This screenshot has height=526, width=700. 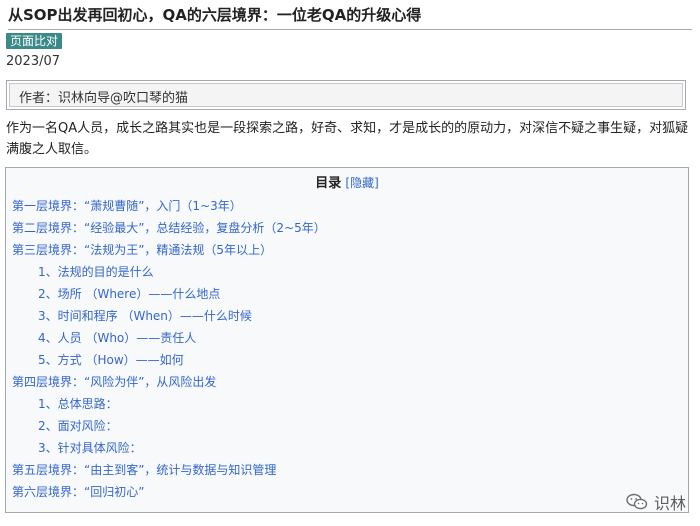 I want to click on toc-item: 第六层境界：“回归初心”, so click(x=169, y=492).